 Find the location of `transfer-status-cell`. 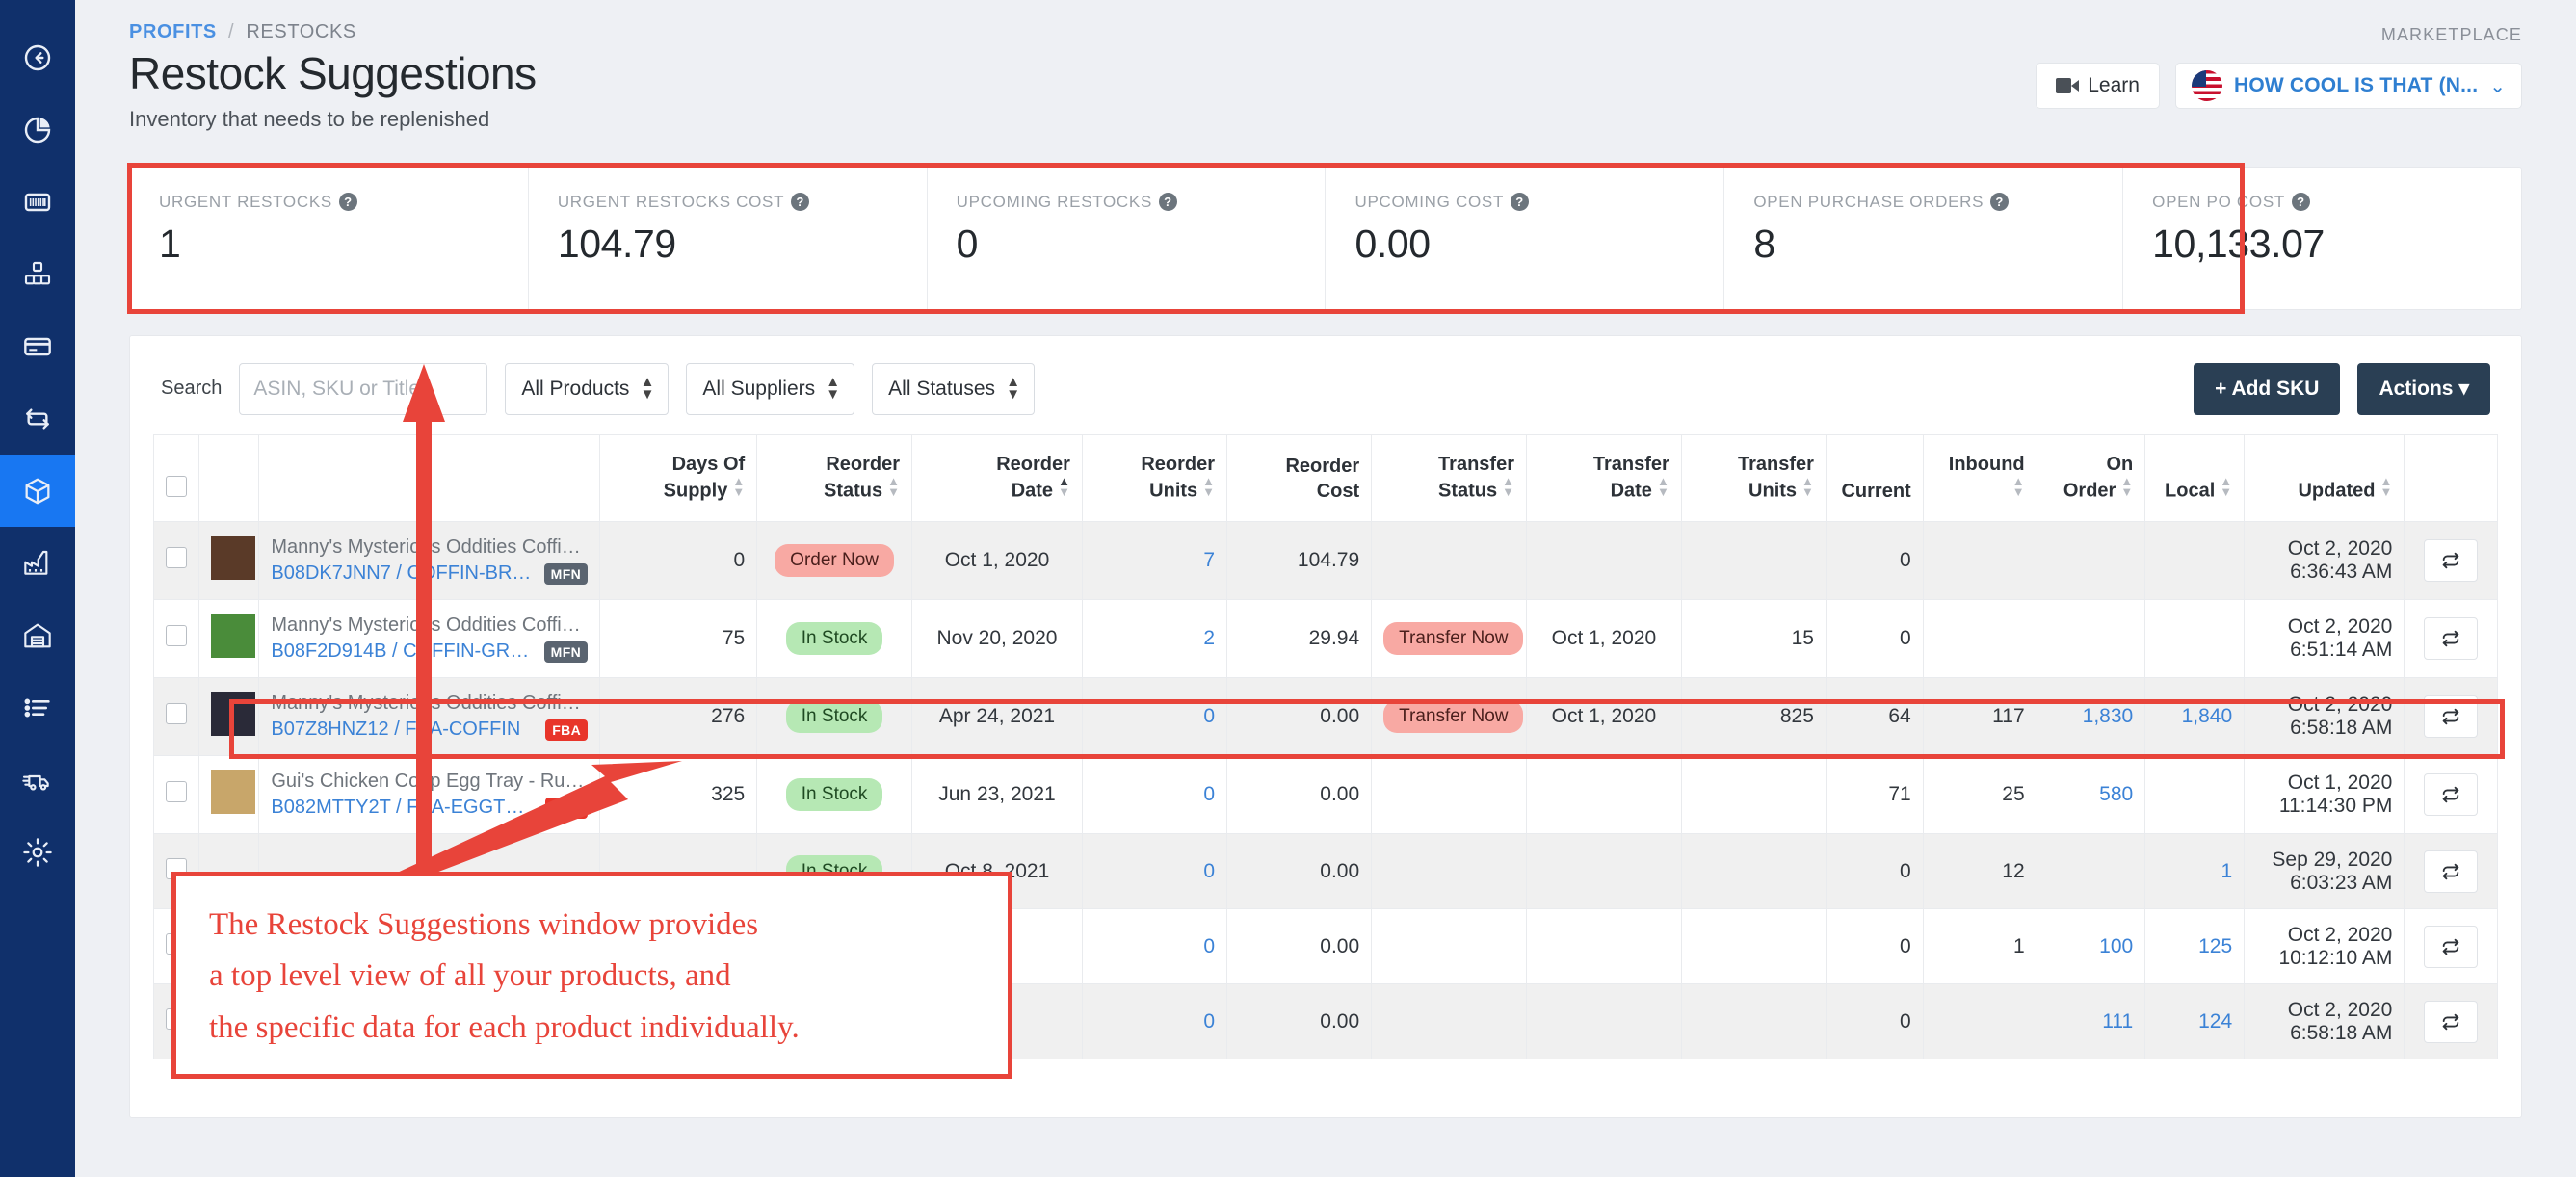

transfer-status-cell is located at coordinates (1449, 871).